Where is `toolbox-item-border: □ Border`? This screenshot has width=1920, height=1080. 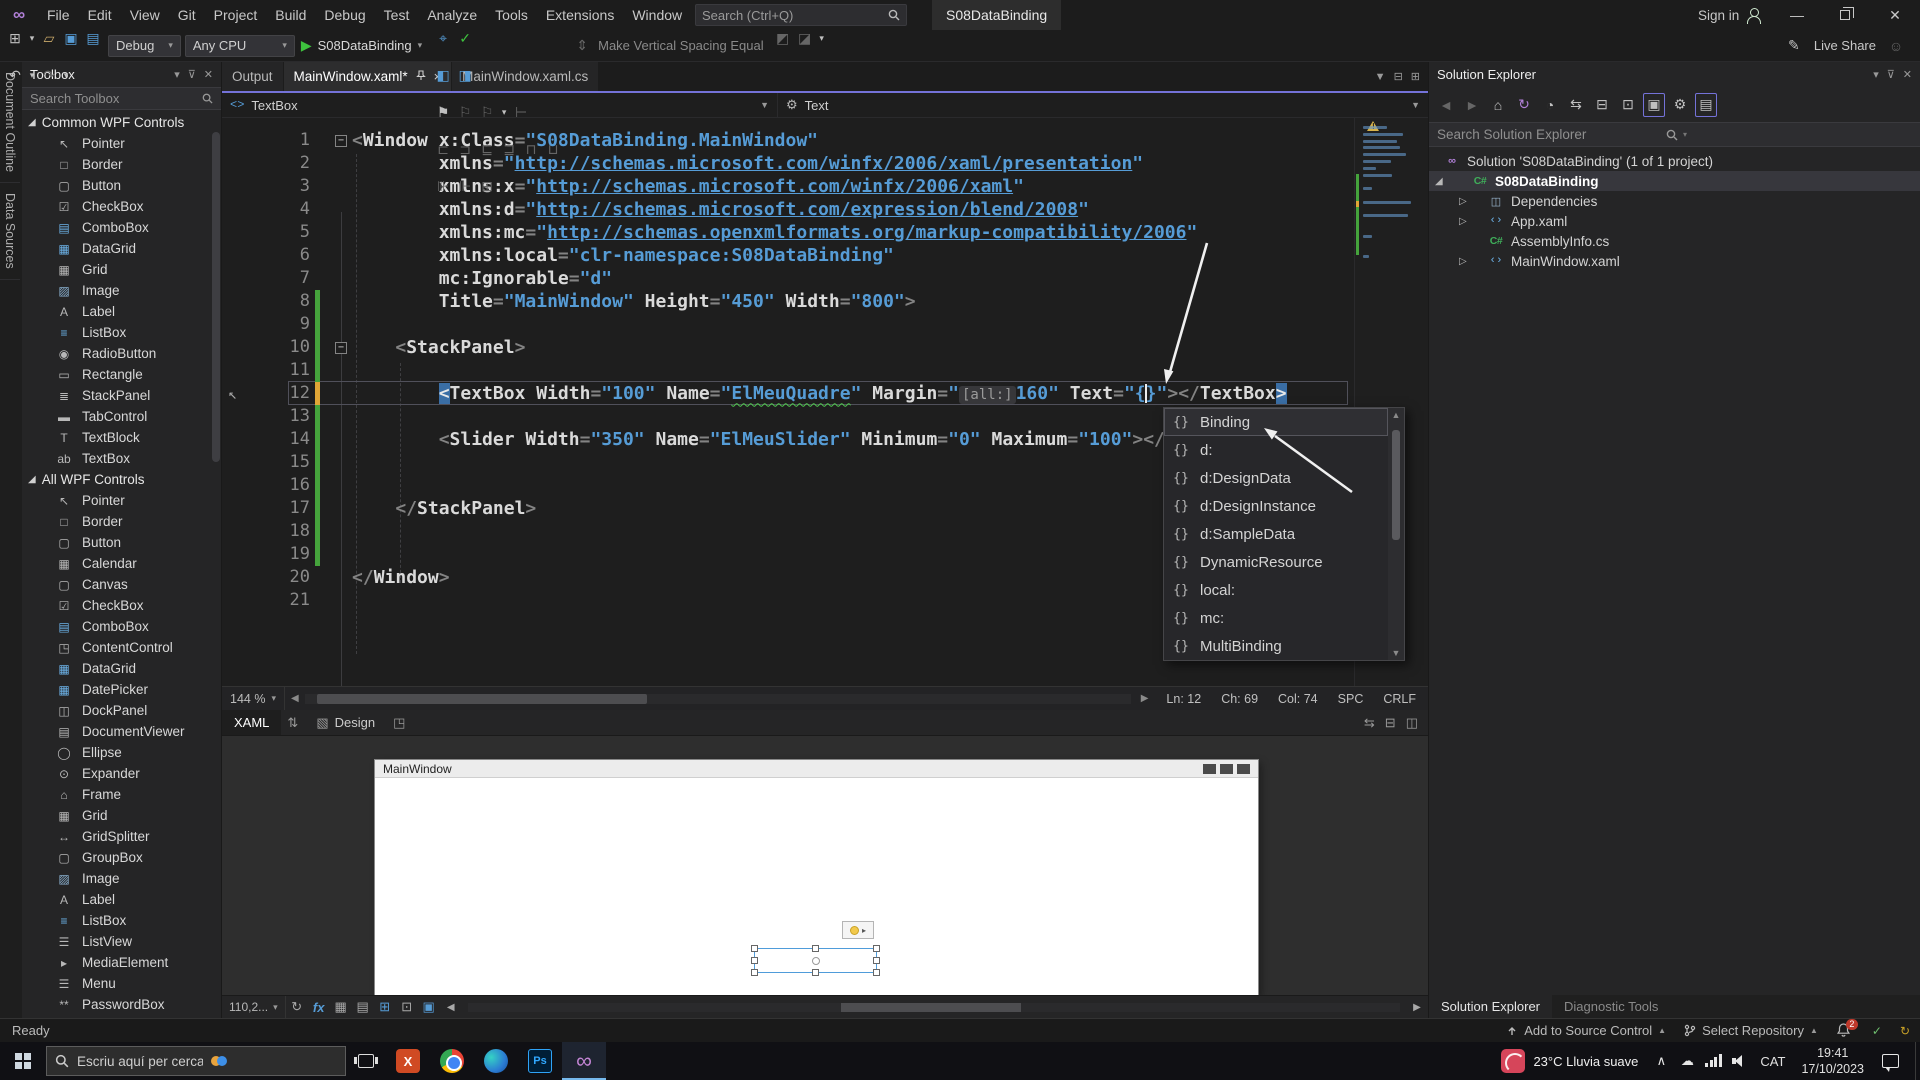 toolbox-item-border: □ Border is located at coordinates (121, 164).